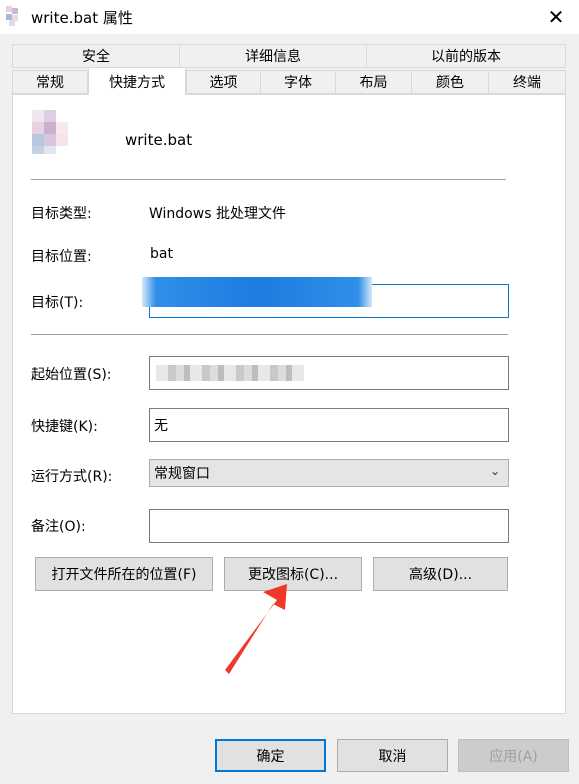 Image resolution: width=579 pixels, height=784 pixels. I want to click on tab-shortcut: 快捷方式, so click(137, 81).